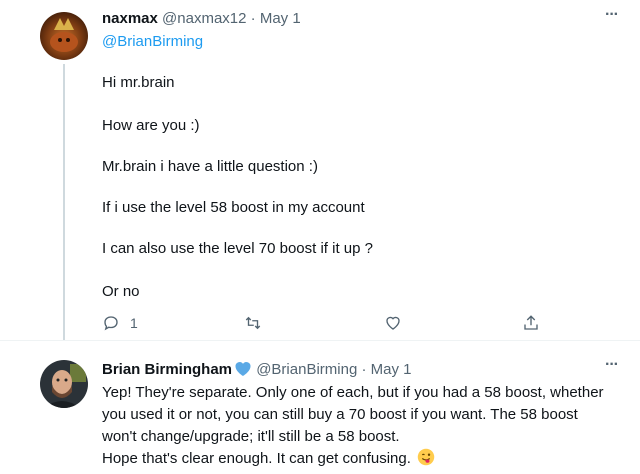  Describe the element at coordinates (138, 82) in the screenshot. I see `tweet-text-line: Hi mr.brain` at that location.